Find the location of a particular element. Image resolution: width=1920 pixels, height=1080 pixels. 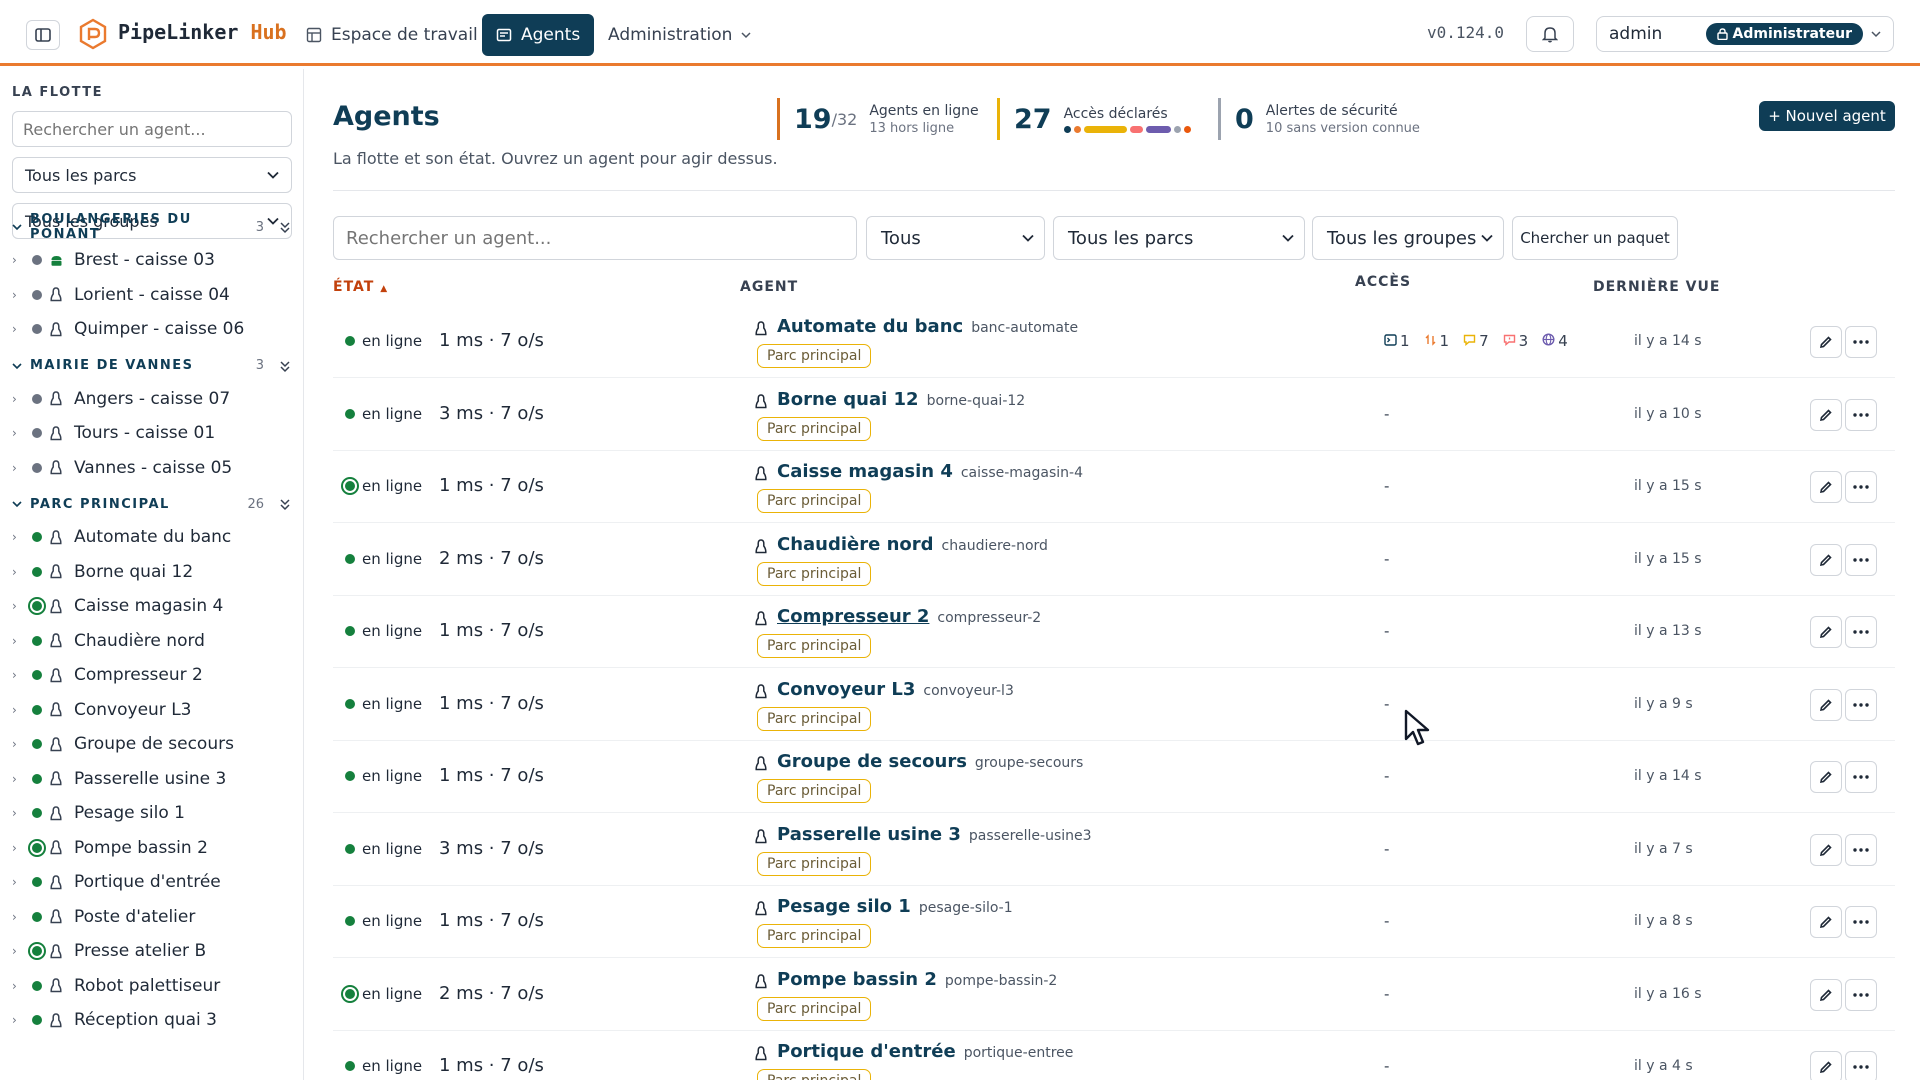

agent-name-link: Passerelle usine 3 passerelle-usine3 is located at coordinates (934, 834).